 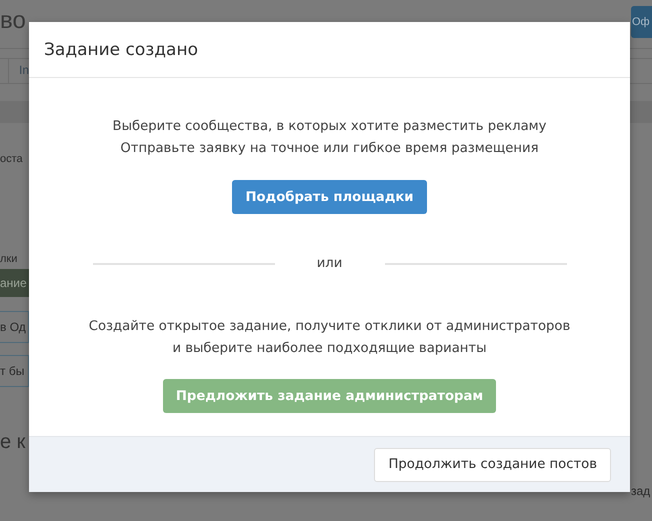 What do you see at coordinates (492, 465) in the screenshot?
I see `continue-button: Продолжить создание постов` at bounding box center [492, 465].